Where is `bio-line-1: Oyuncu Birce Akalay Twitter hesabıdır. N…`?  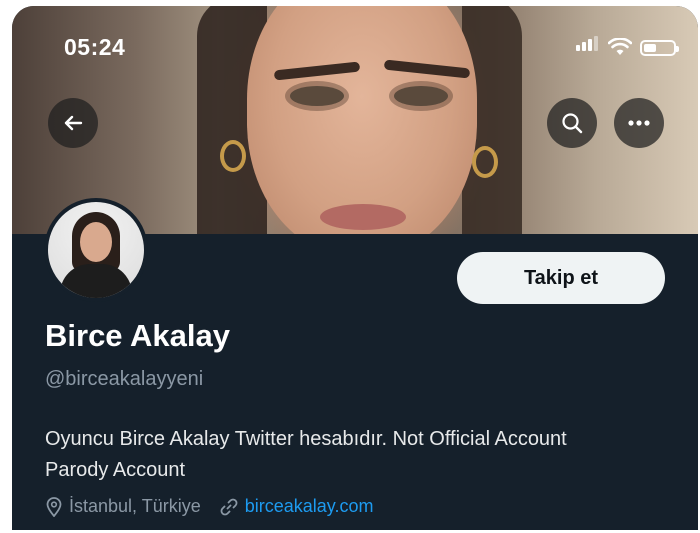
bio-line-1: Oyuncu Birce Akalay Twitter hesabıdır. N… is located at coordinates (306, 439).